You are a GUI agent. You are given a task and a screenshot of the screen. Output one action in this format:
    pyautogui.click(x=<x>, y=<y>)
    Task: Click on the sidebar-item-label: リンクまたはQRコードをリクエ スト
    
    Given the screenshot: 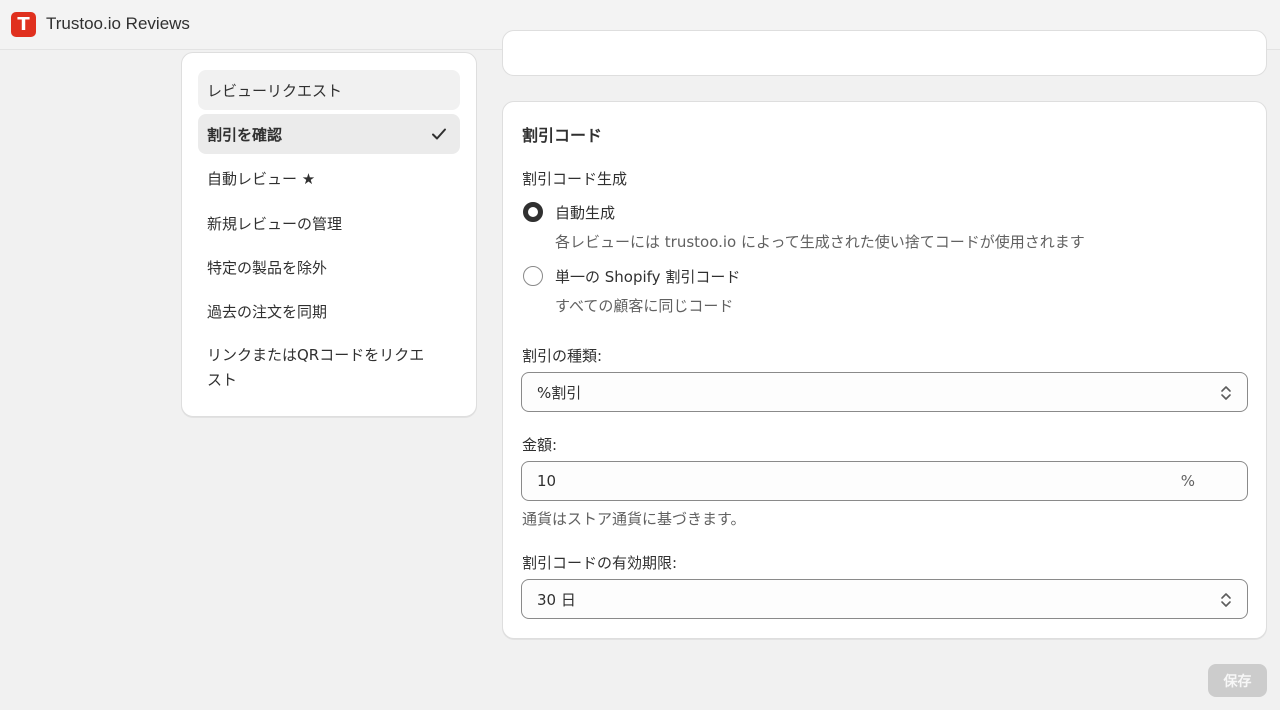 What is the action you would take?
    pyautogui.click(x=315, y=368)
    